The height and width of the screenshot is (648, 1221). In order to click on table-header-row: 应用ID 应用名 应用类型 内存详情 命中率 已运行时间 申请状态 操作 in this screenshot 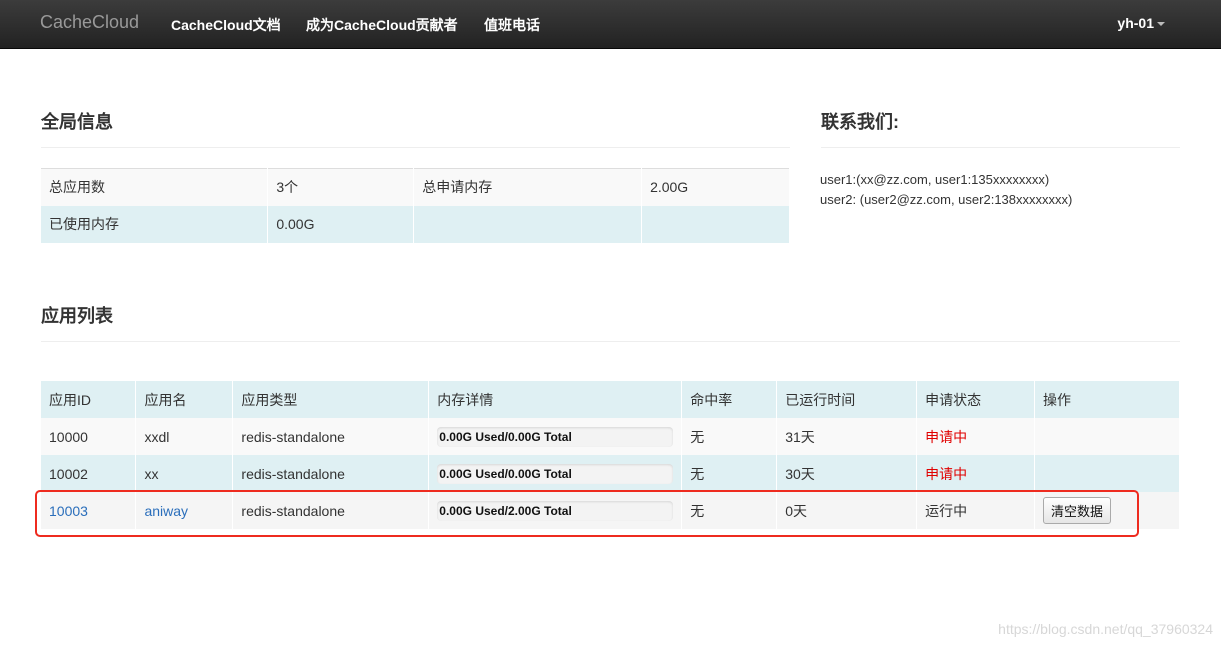, I will do `click(610, 399)`.